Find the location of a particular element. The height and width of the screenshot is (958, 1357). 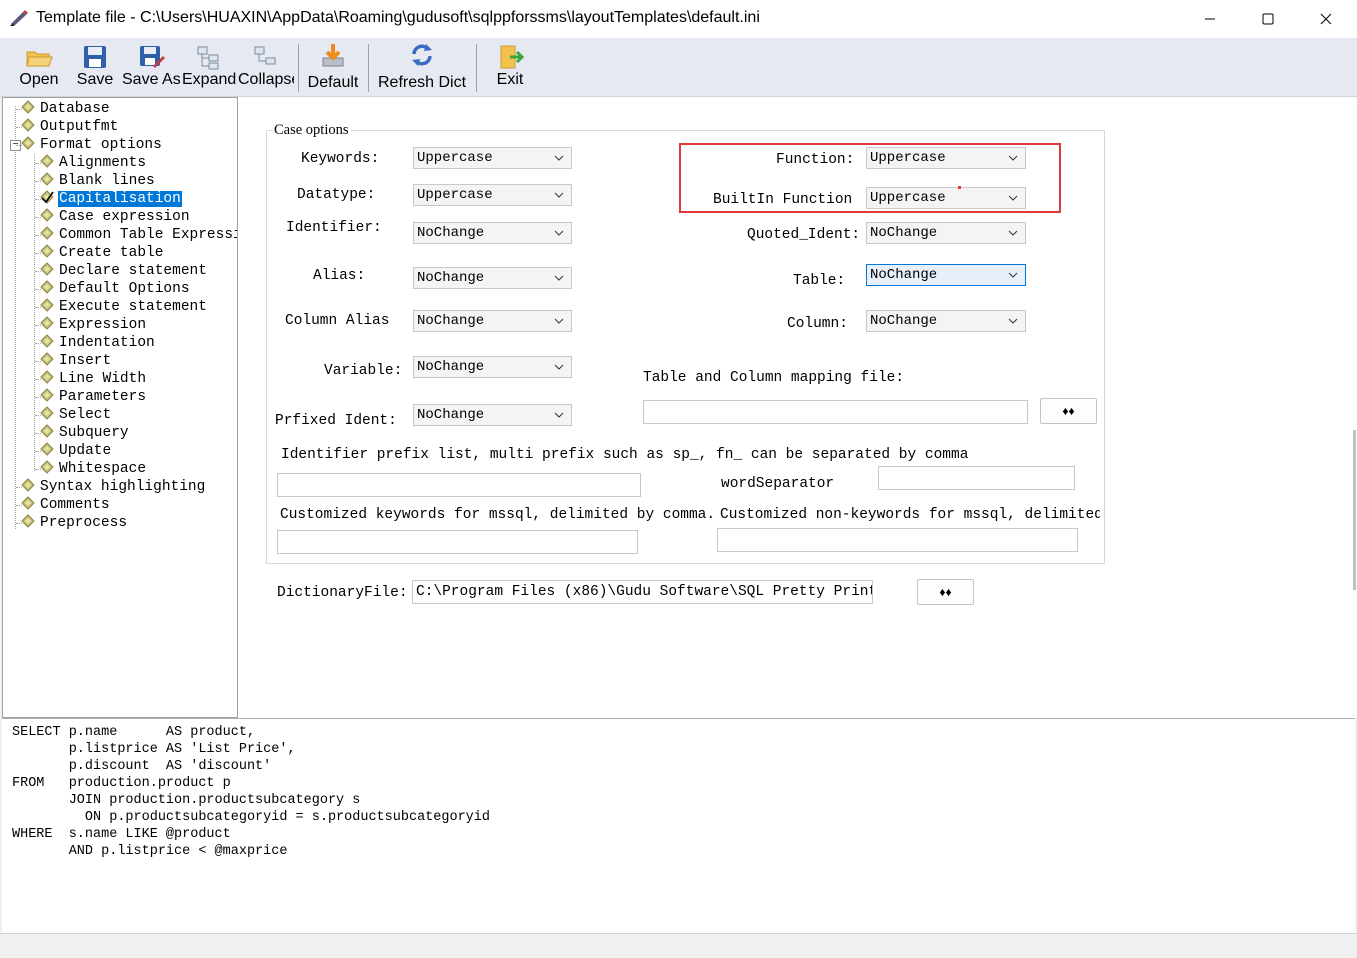

maximize-button is located at coordinates (1268, 19).